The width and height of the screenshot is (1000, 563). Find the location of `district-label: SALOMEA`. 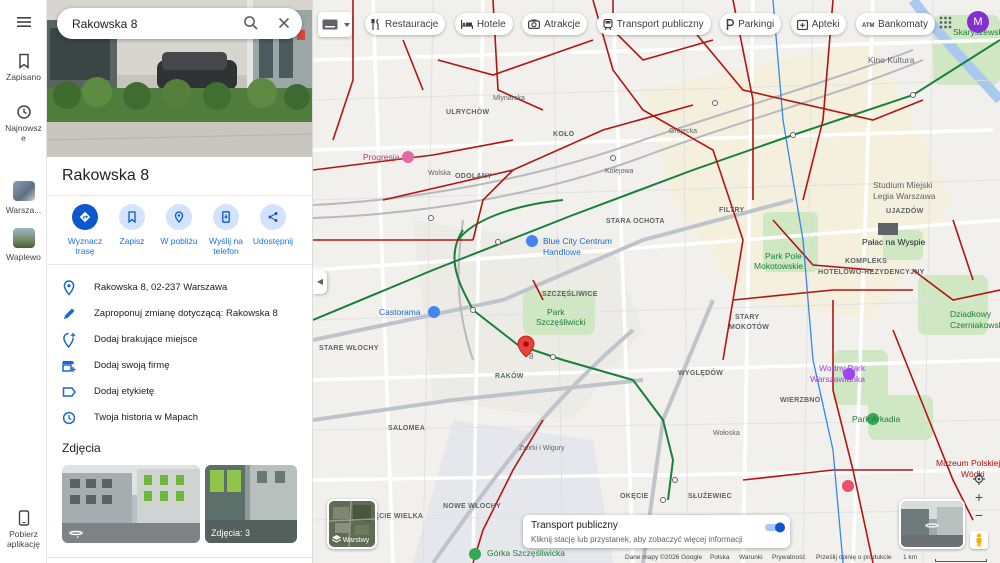

district-label: SALOMEA is located at coordinates (407, 428).